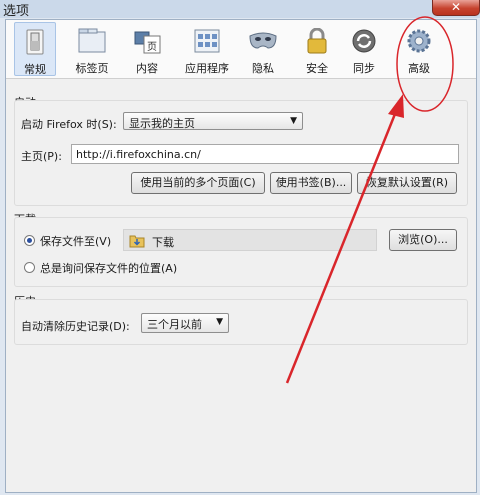 This screenshot has width=480, height=495. Describe the element at coordinates (396, 106) in the screenshot. I see `annotation-arrow-head` at that location.